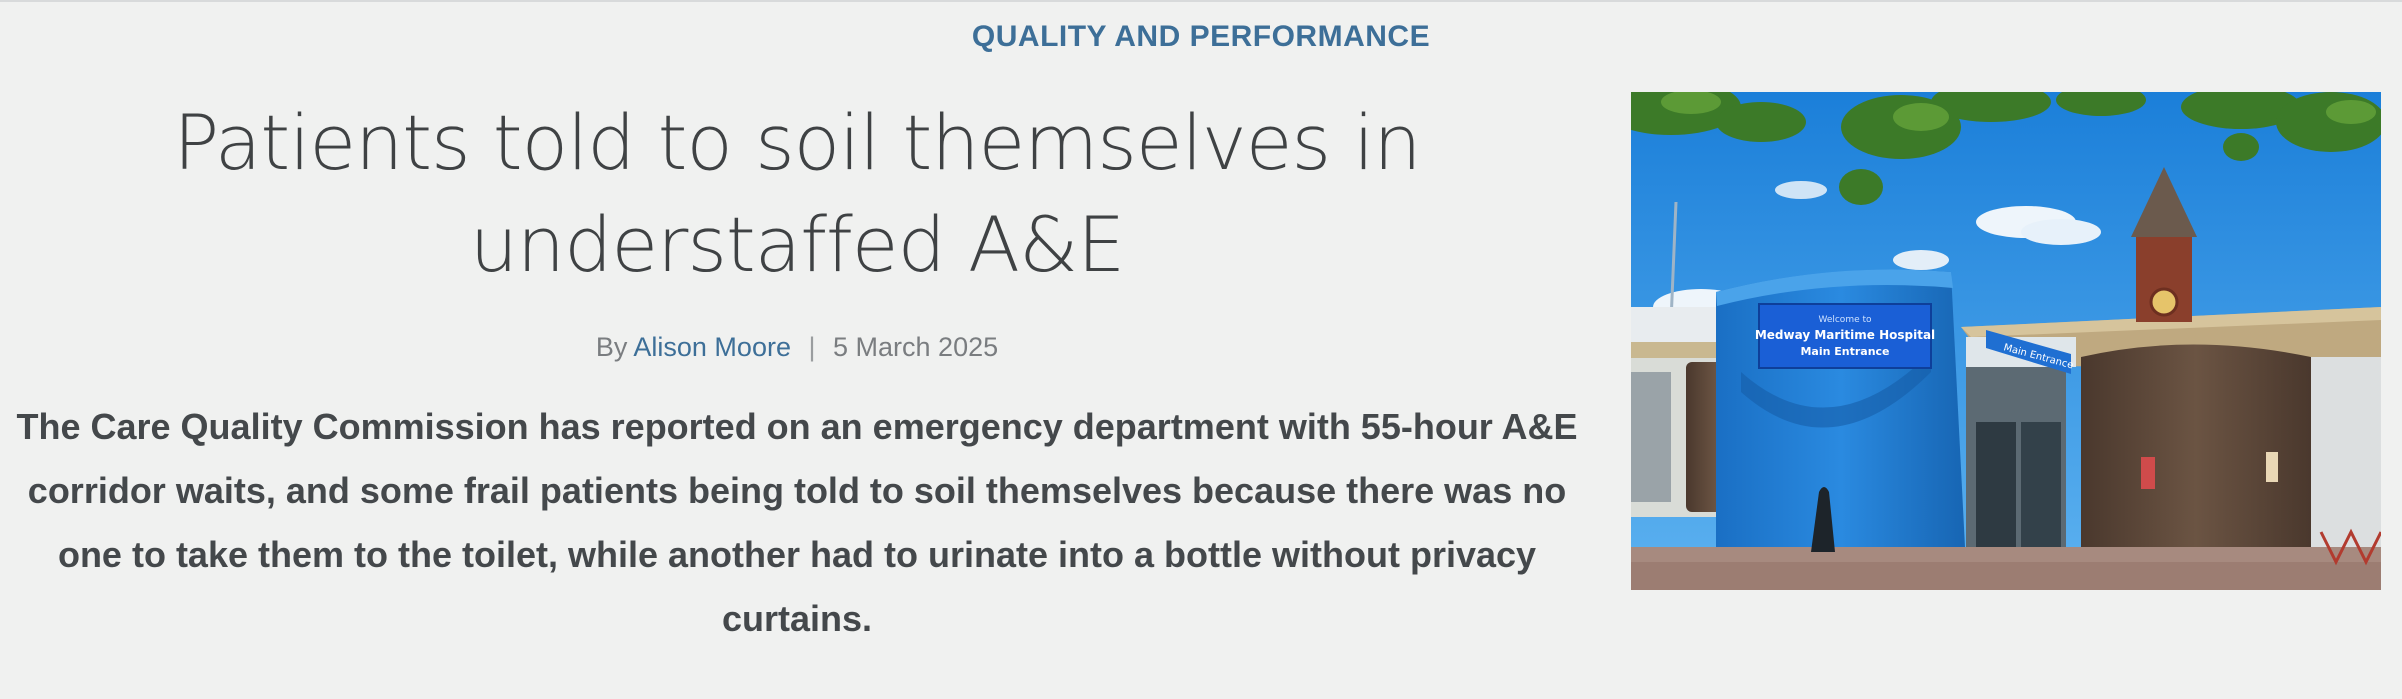 Image resolution: width=2402 pixels, height=699 pixels. Describe the element at coordinates (1201, 1) in the screenshot. I see `top-border` at that location.